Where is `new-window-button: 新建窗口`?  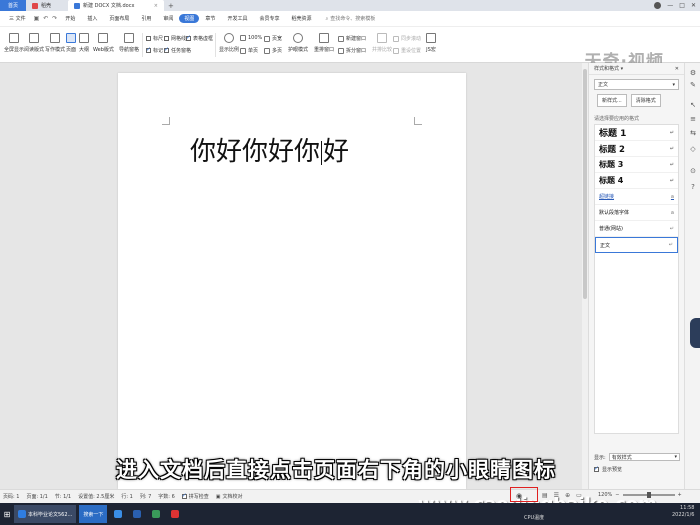
new-window-button: 新建窗口 is located at coordinates (352, 38).